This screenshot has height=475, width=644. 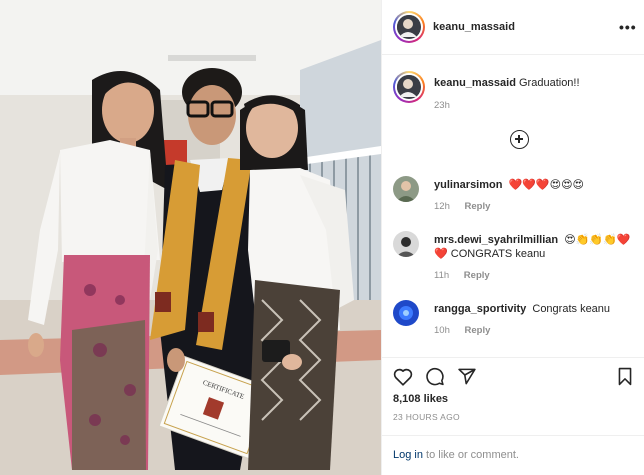 I want to click on caption-text: keanu_massaid Graduation!!, so click(x=536, y=83).